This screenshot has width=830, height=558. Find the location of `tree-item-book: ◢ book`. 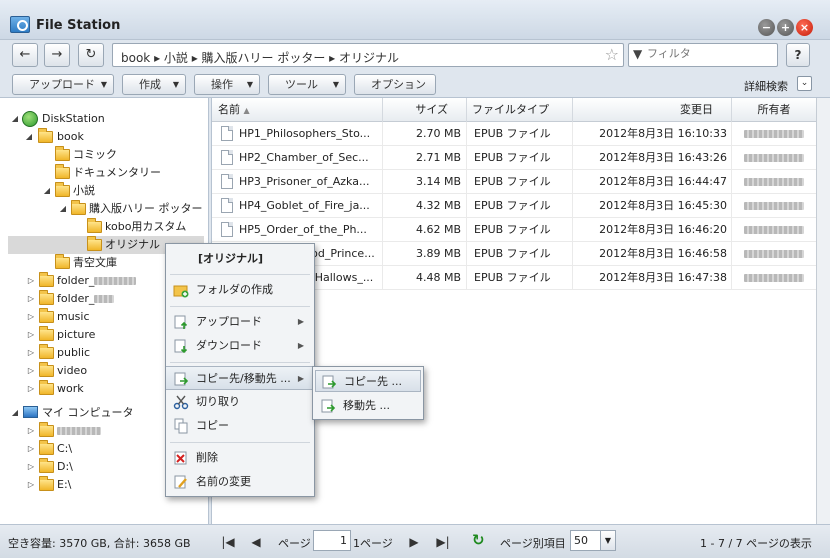

tree-item-book: ◢ book is located at coordinates (106, 137).